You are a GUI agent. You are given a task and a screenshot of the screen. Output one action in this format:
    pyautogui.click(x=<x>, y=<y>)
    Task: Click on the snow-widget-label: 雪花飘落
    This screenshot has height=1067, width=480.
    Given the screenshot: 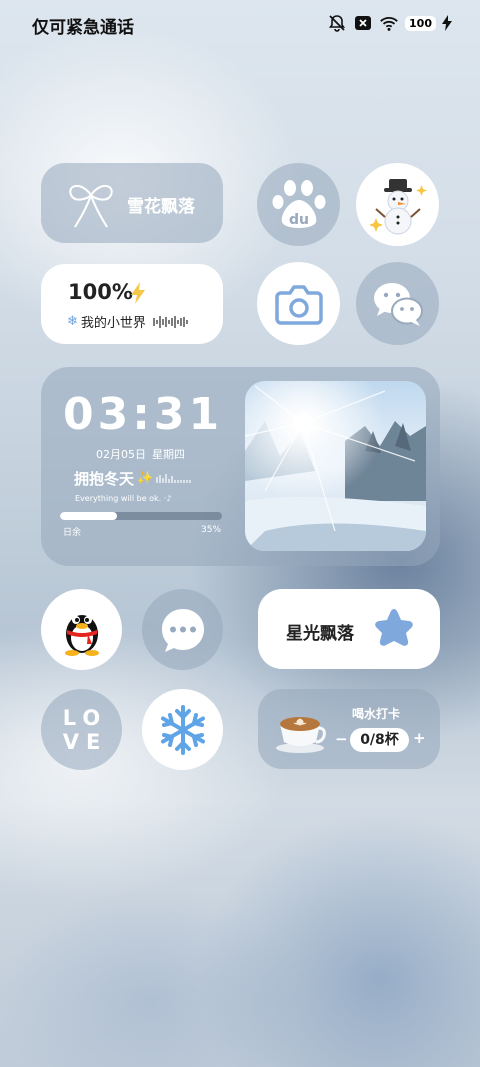 What is the action you would take?
    pyautogui.click(x=161, y=207)
    